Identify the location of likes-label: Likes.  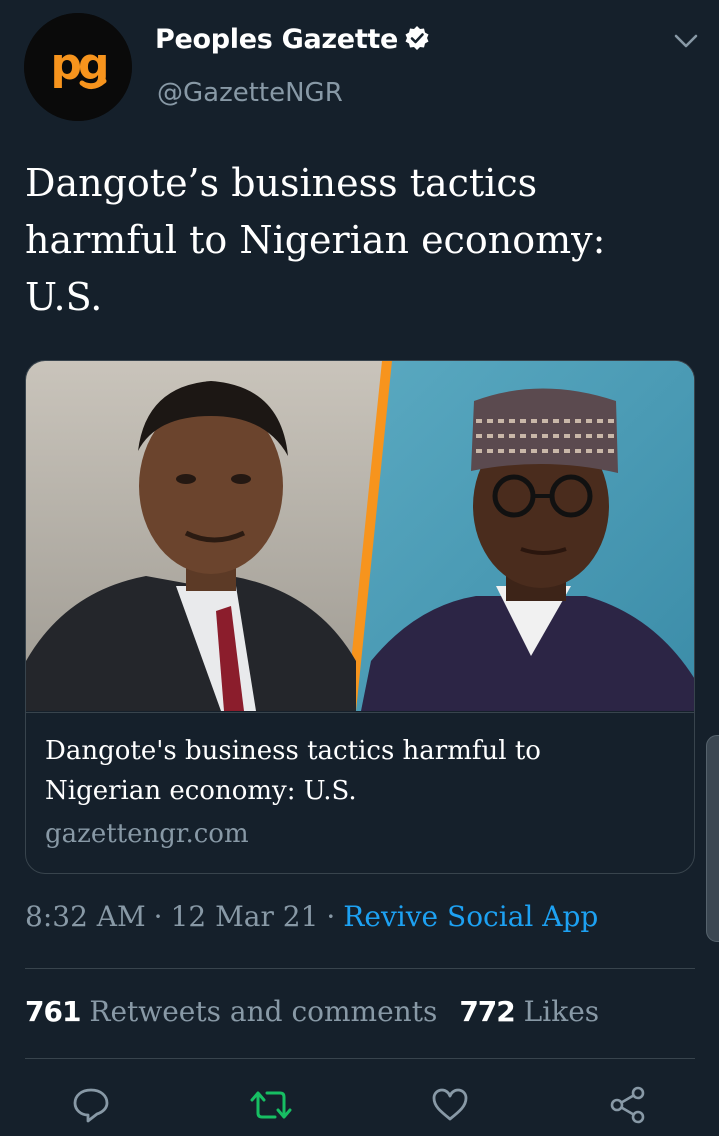
(561, 1011).